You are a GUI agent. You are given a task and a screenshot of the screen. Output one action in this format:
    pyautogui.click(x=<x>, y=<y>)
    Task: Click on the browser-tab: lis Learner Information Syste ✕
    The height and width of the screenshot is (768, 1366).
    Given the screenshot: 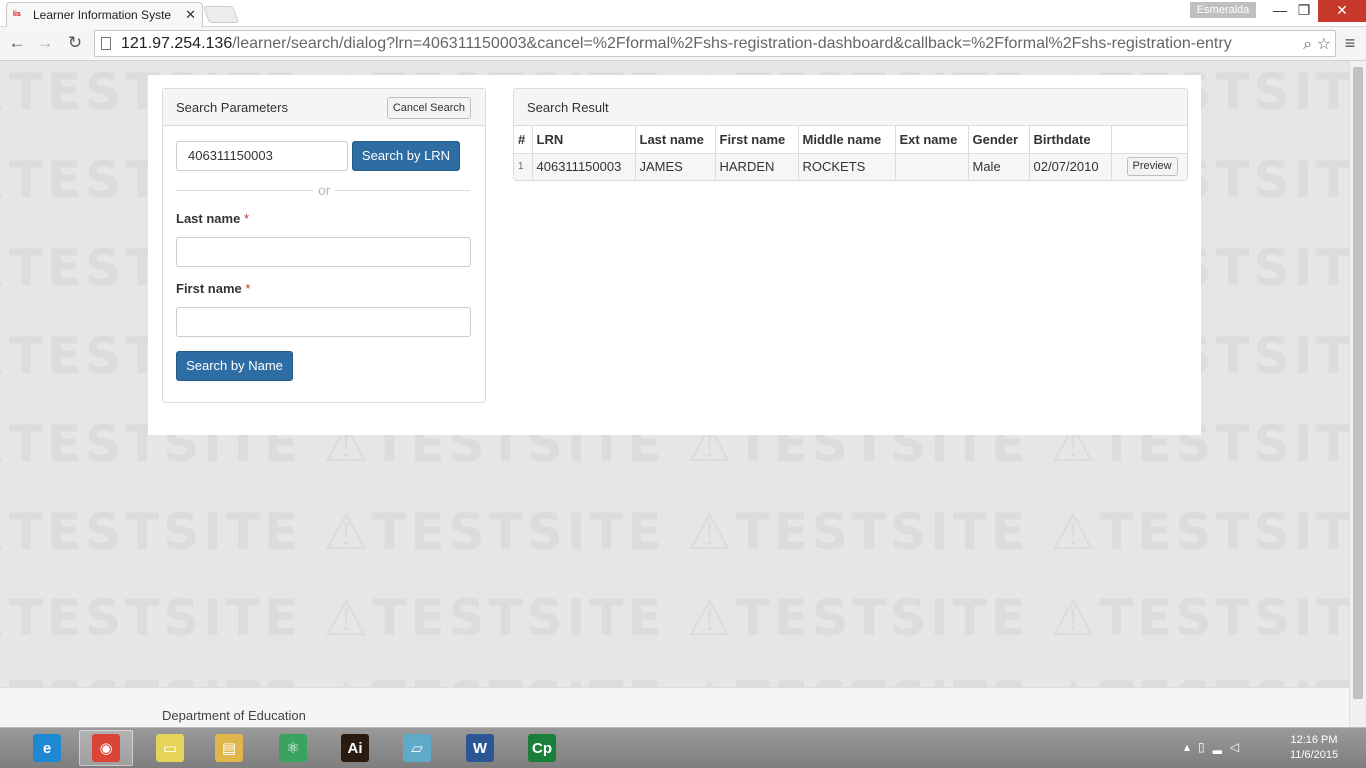 What is the action you would take?
    pyautogui.click(x=104, y=14)
    